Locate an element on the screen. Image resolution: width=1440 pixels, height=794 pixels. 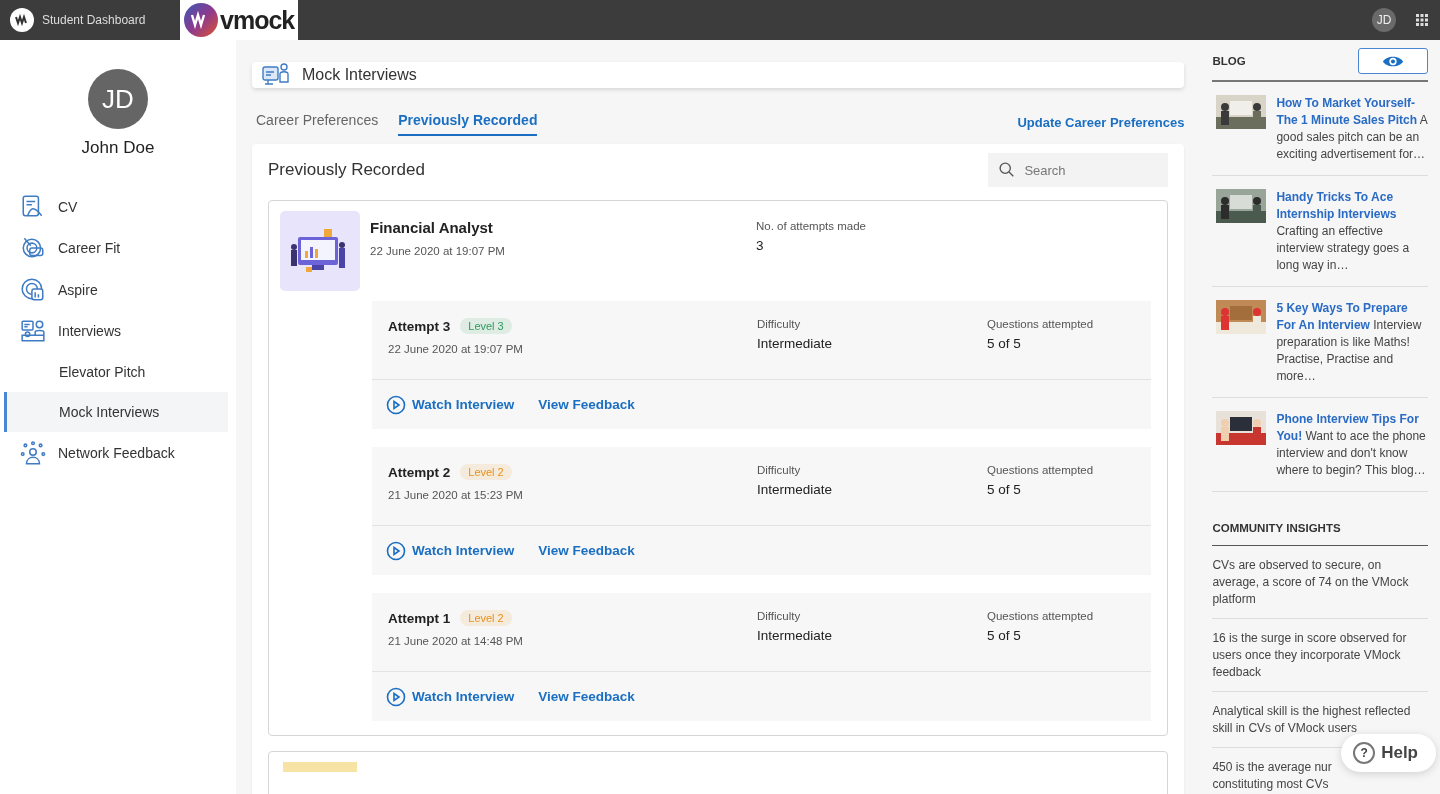
sidebar-item: Aspire is located at coordinates (116, 290).